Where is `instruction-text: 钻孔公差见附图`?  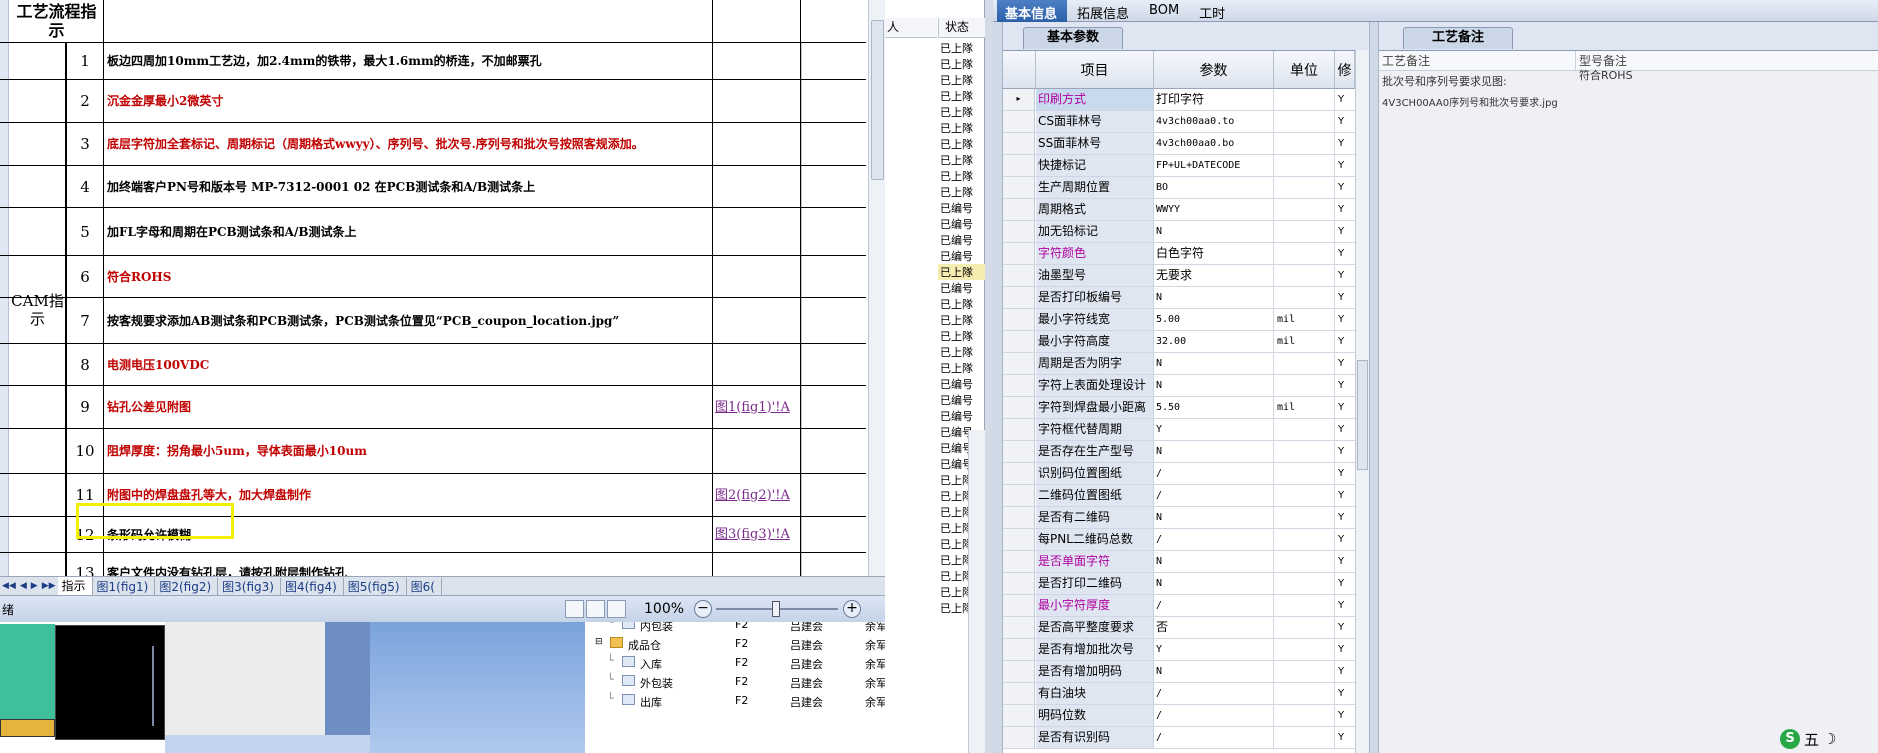
instruction-text: 钻孔公差见附图 is located at coordinates (408, 407).